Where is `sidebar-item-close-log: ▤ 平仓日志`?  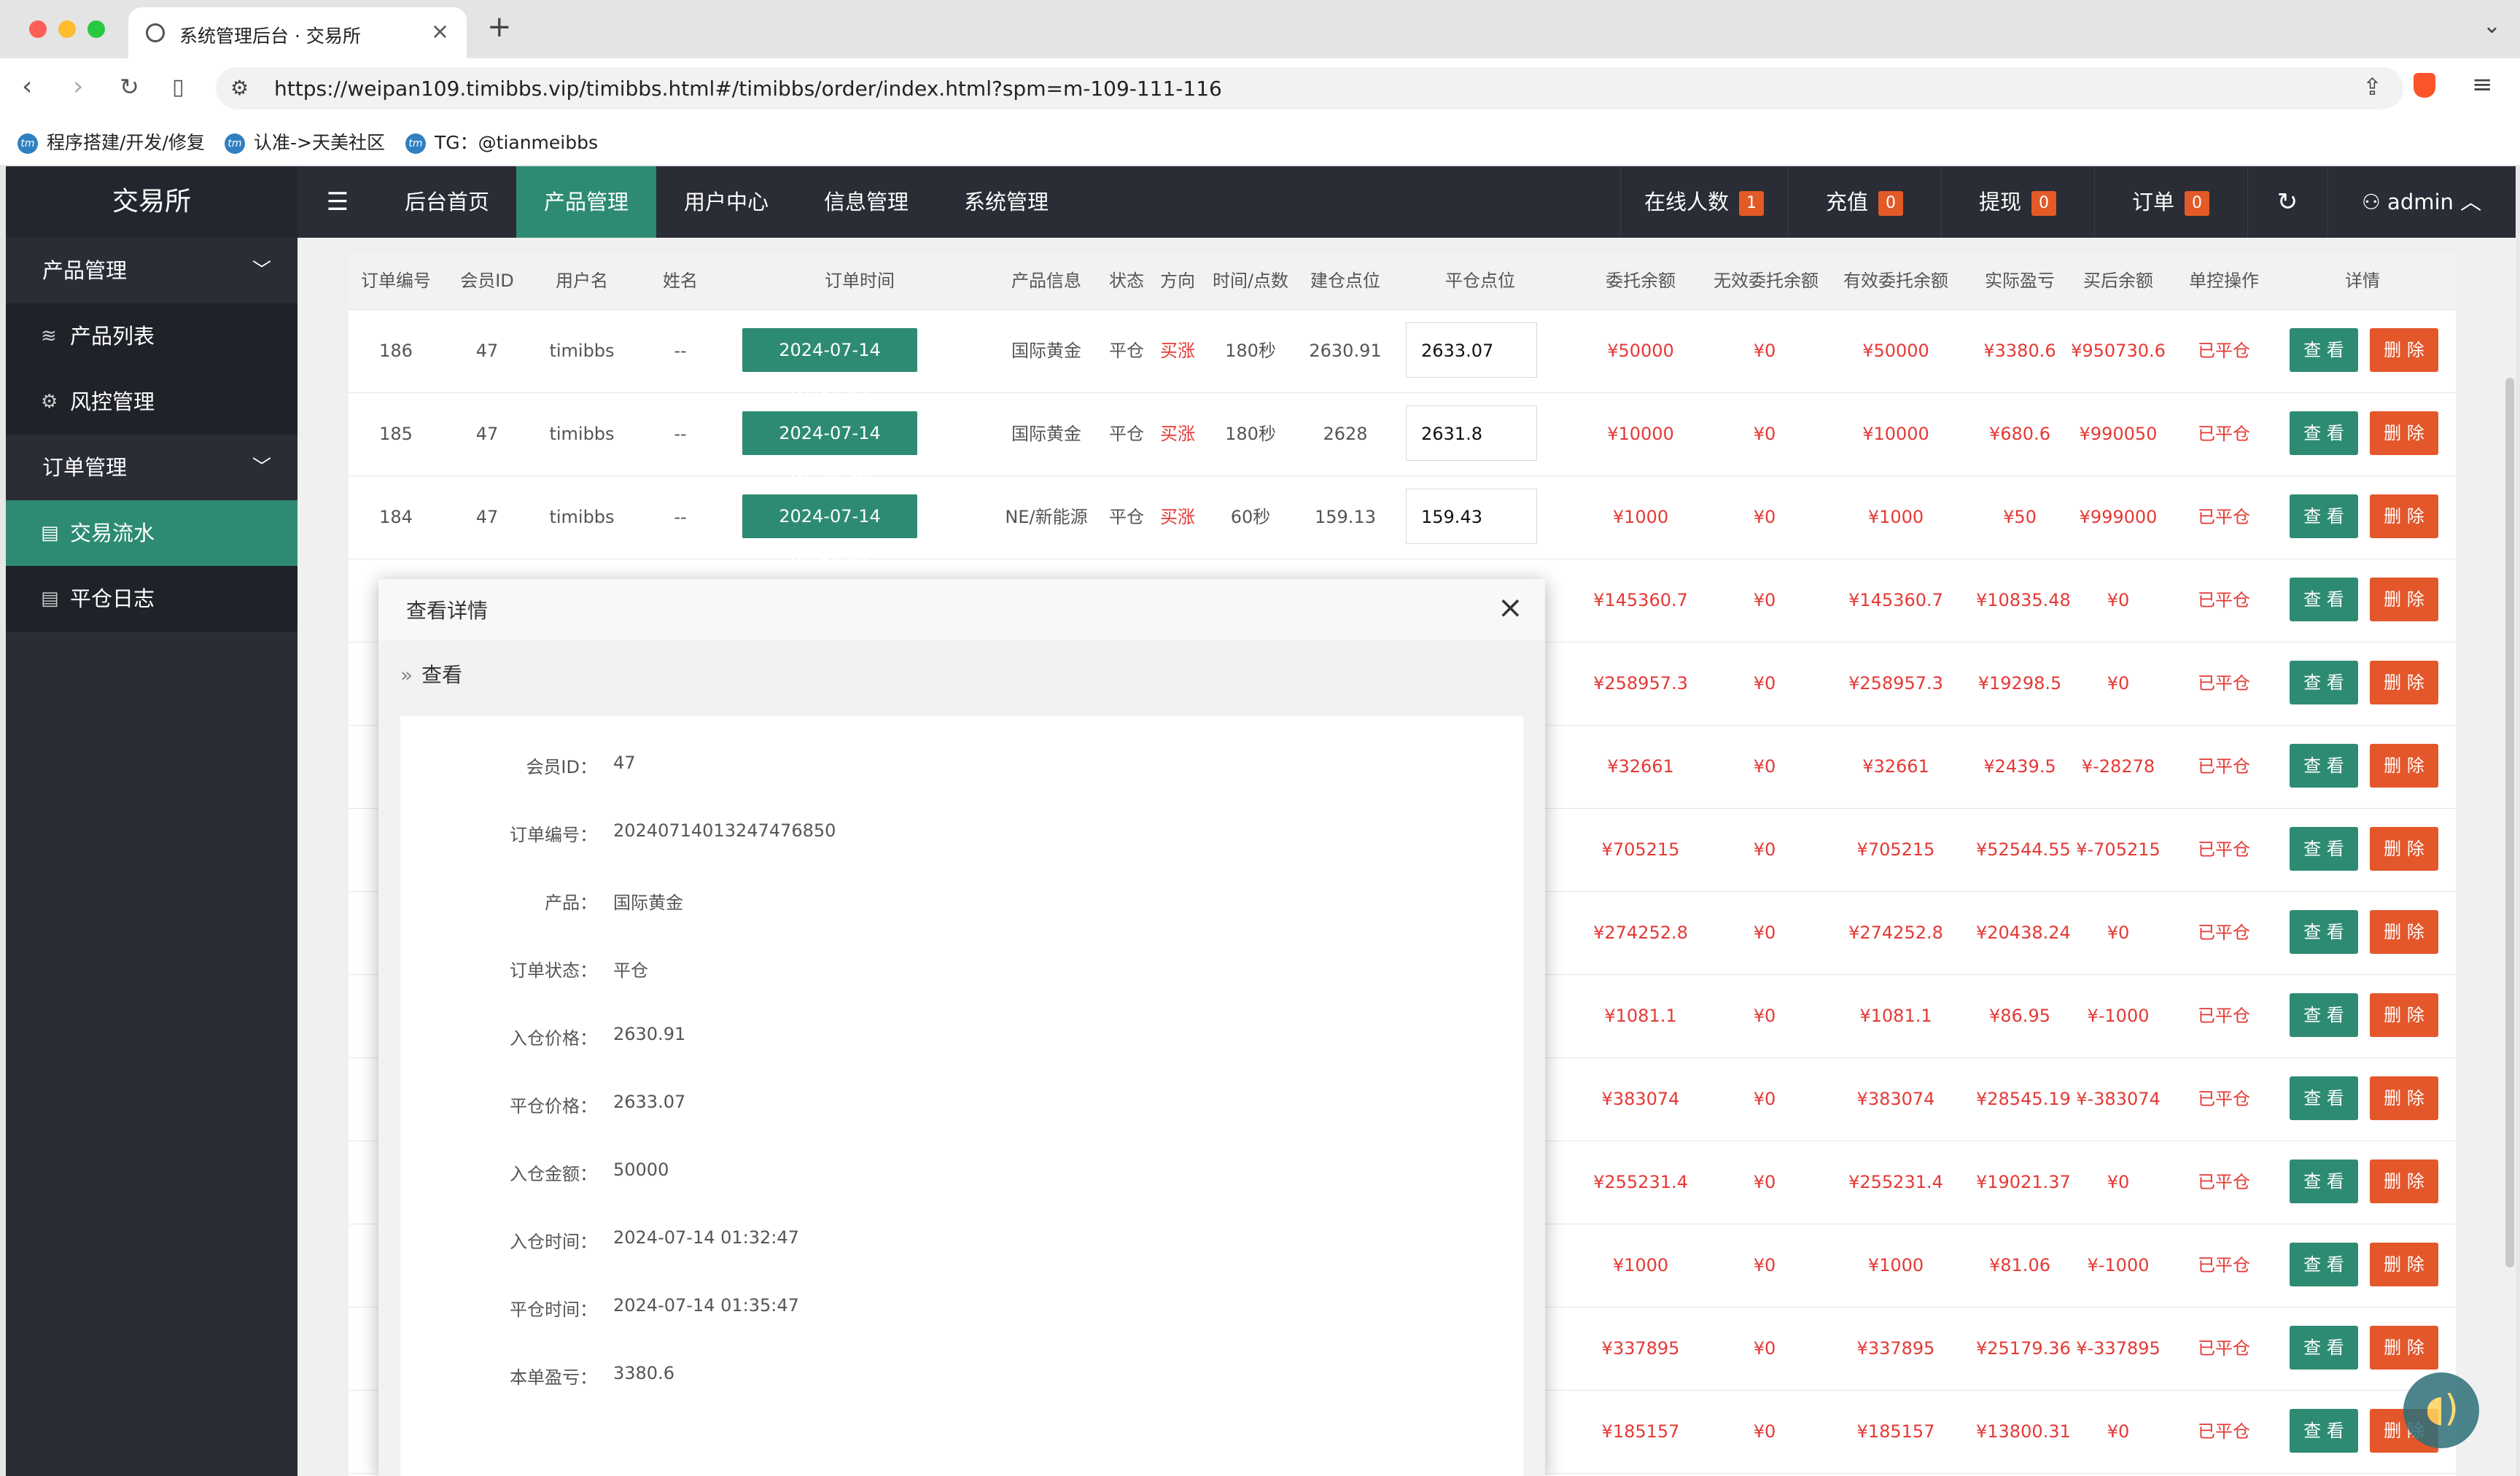 sidebar-item-close-log: ▤ 平仓日志 is located at coordinates (152, 599).